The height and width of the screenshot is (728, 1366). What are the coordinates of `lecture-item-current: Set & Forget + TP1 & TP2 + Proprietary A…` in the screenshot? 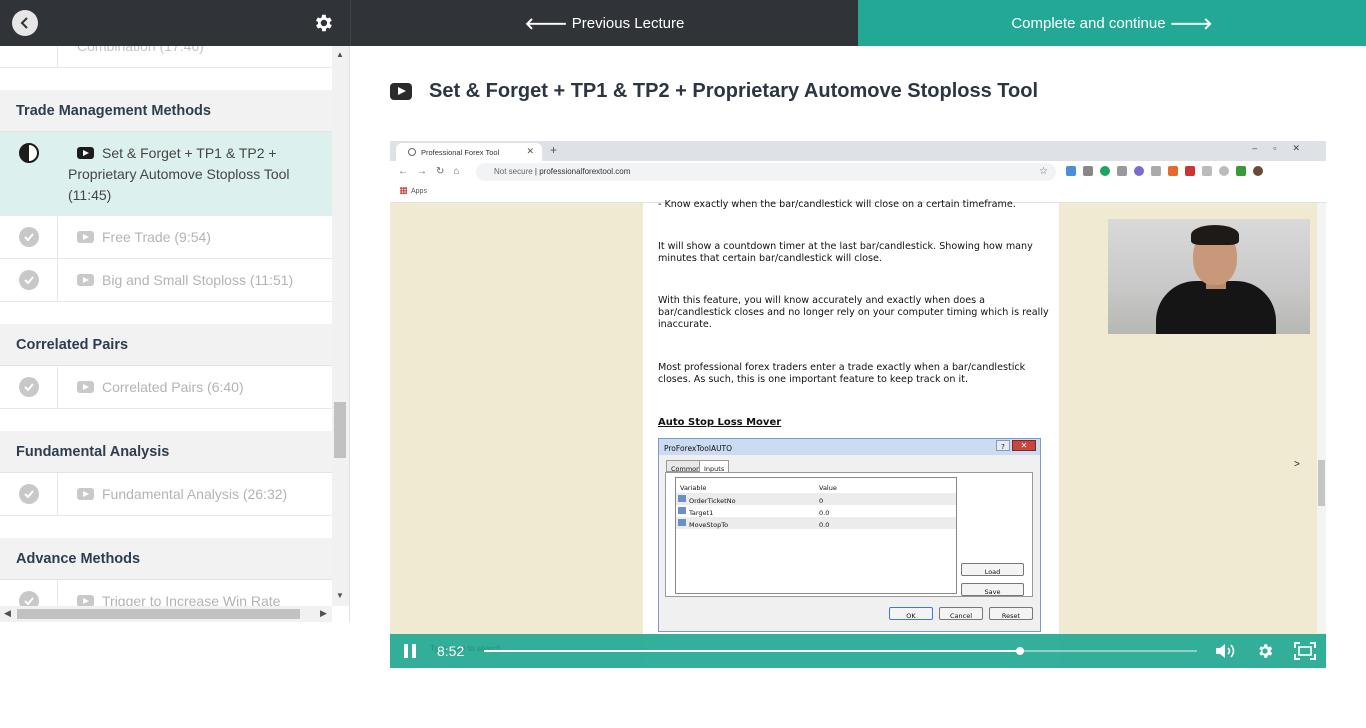 It's located at (166, 174).